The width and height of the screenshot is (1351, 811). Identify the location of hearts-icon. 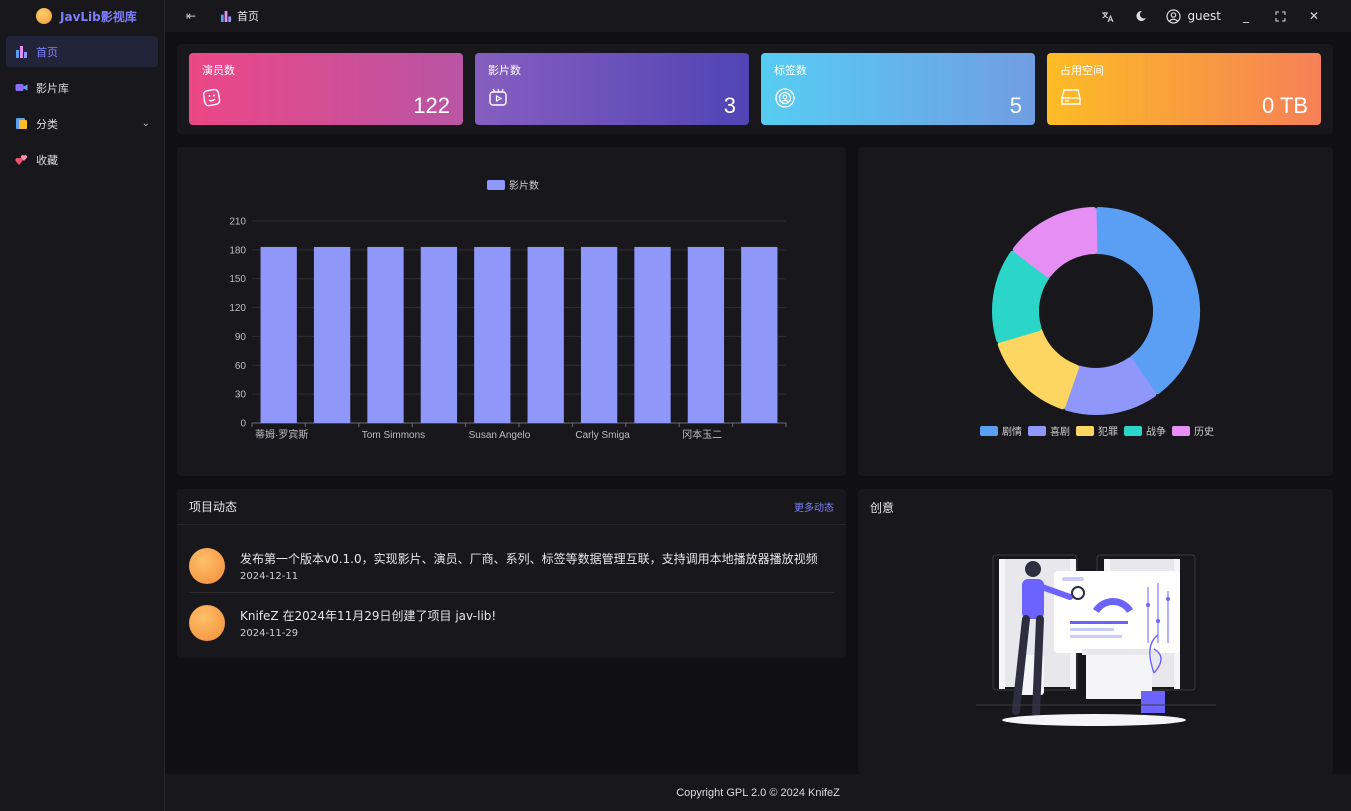
(21, 159).